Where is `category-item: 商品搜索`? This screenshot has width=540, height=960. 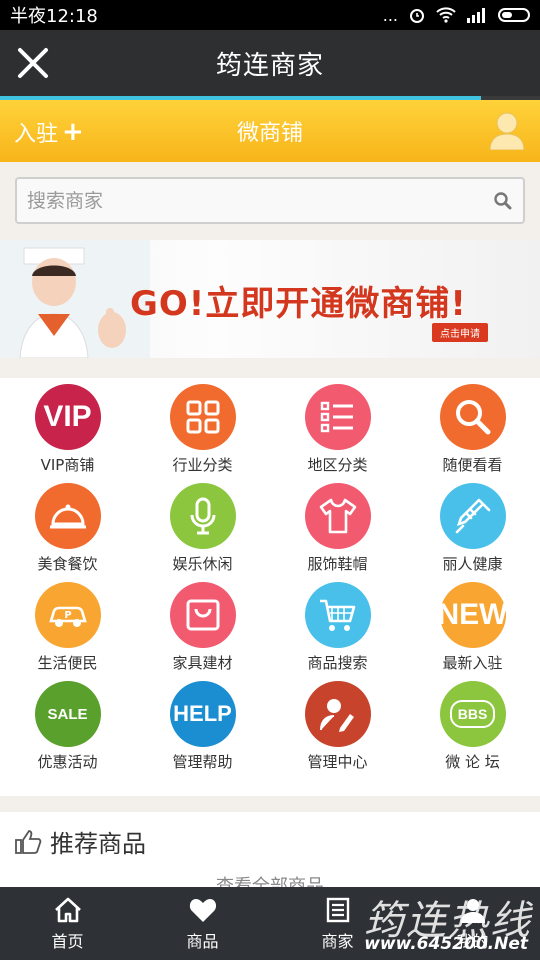
category-item: 商品搜索 is located at coordinates (337, 625).